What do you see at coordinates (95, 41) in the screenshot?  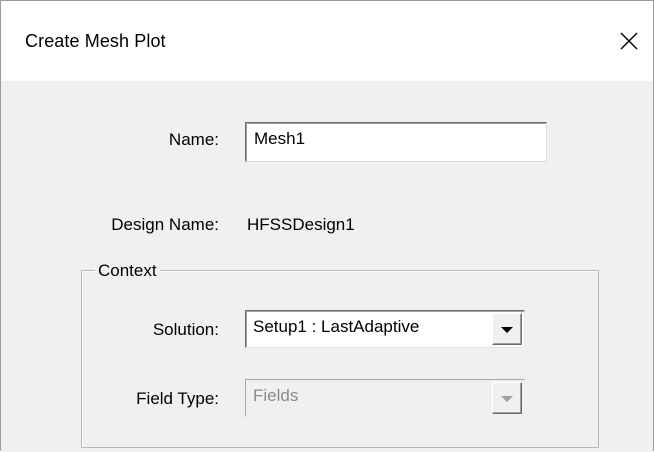 I see `dialog-title: Create Mesh Plot` at bounding box center [95, 41].